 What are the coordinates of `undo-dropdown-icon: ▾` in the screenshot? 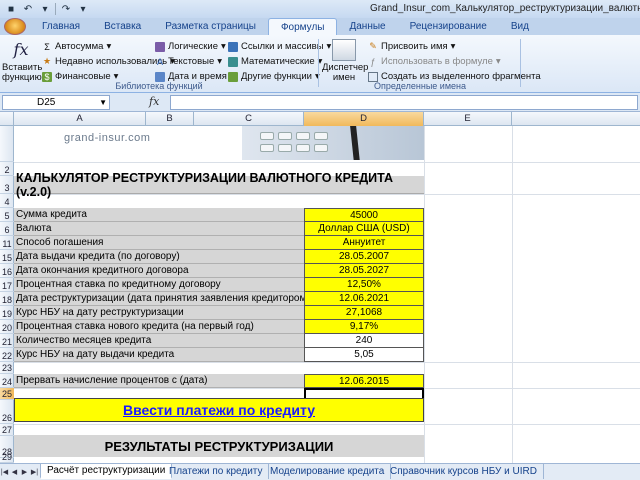 It's located at (45, 9).